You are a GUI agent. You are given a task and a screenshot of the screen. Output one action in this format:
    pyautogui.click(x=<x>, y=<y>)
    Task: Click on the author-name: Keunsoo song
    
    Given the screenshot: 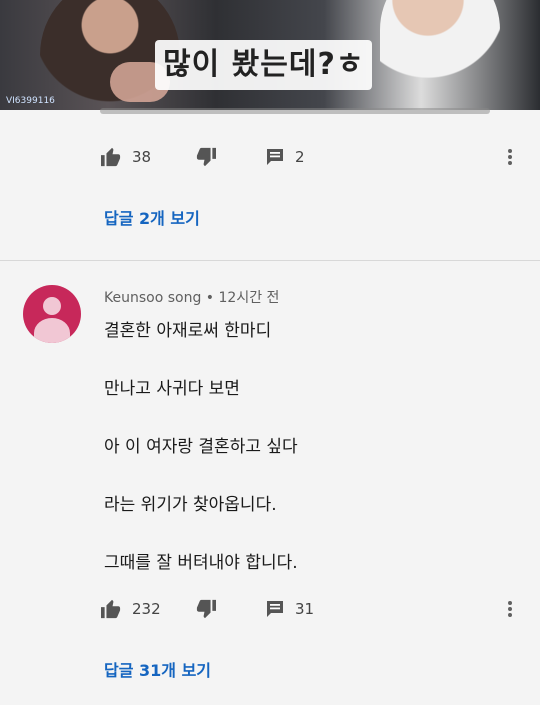 What is the action you would take?
    pyautogui.click(x=152, y=298)
    